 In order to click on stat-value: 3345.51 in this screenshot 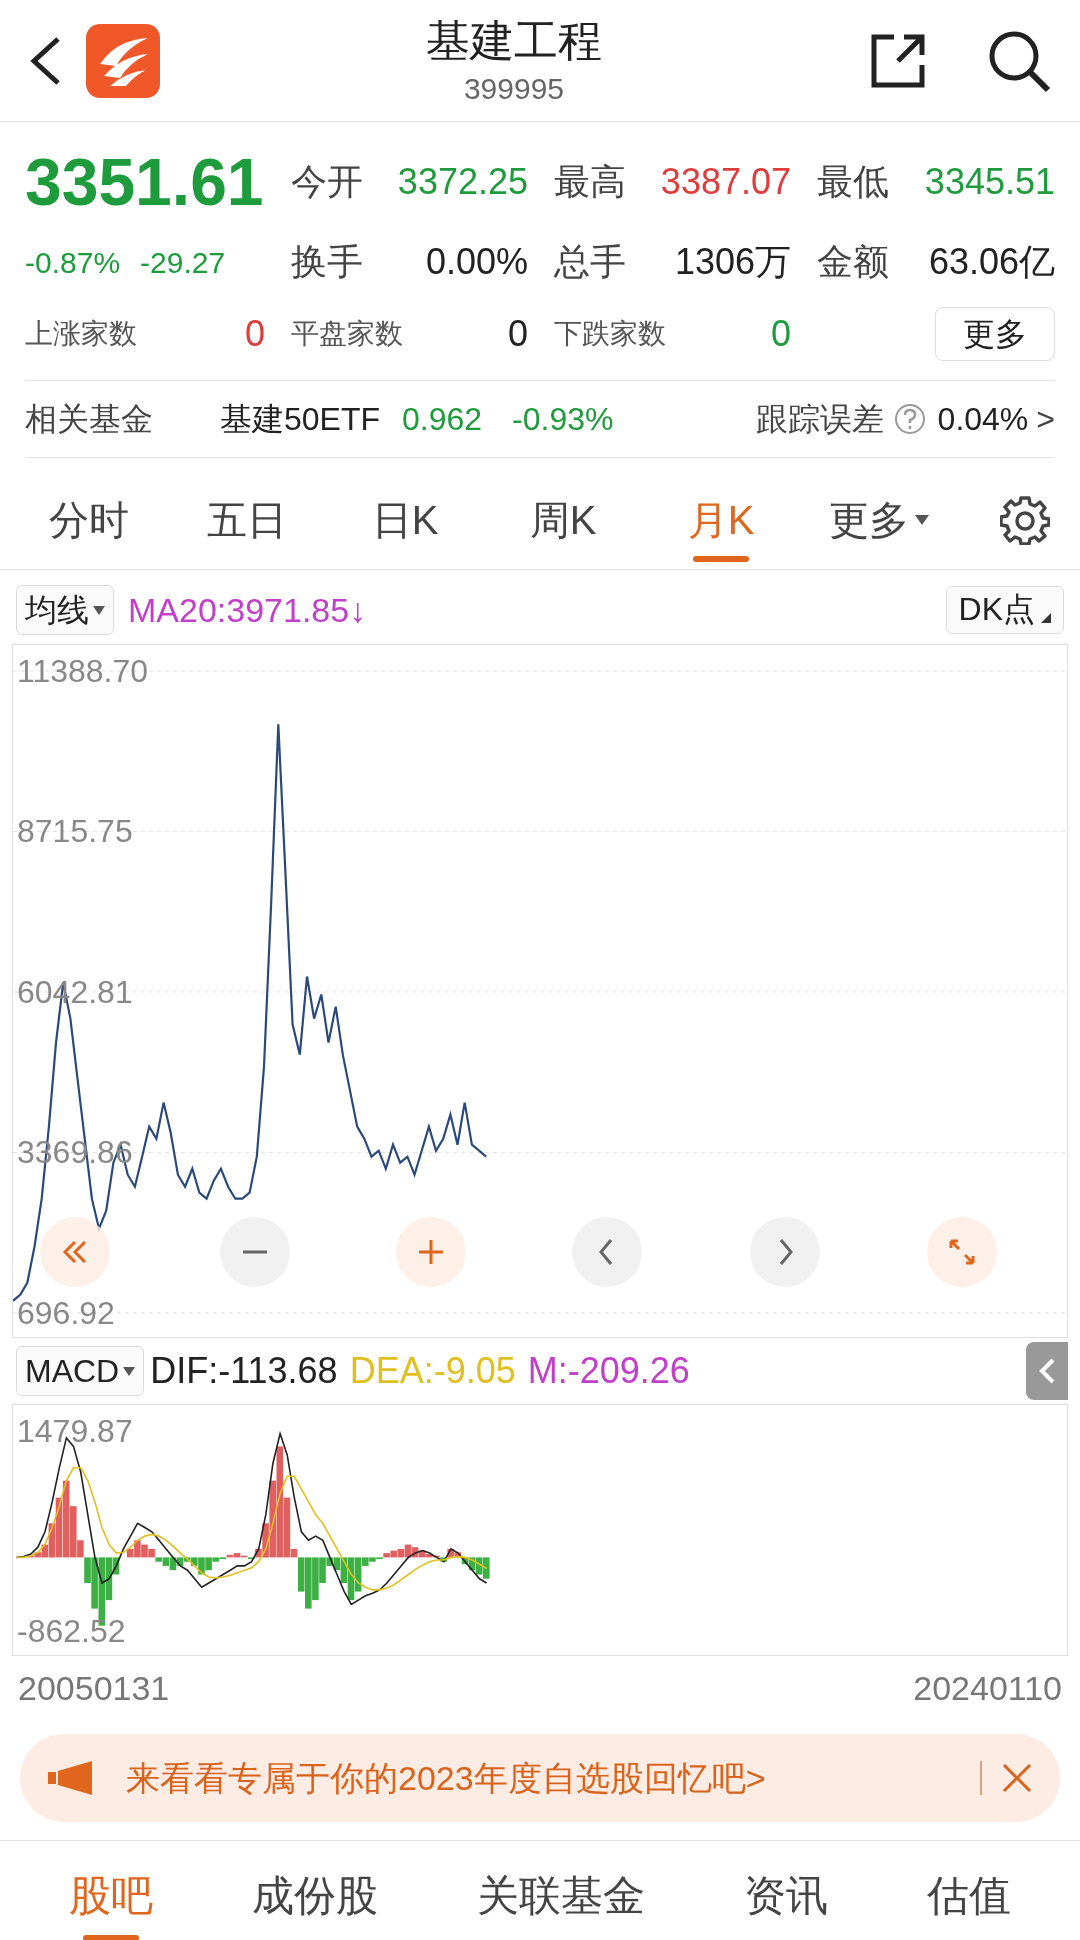, I will do `click(989, 182)`.